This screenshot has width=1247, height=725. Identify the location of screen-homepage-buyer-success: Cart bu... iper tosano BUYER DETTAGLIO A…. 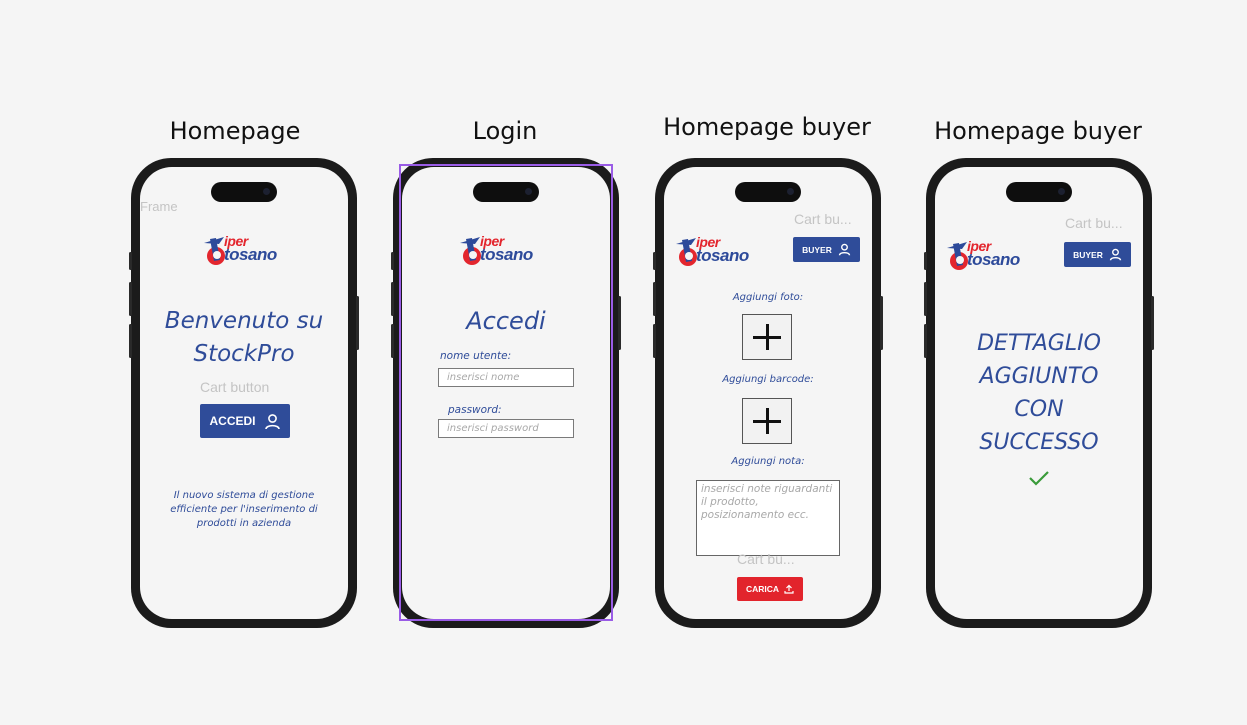
(1039, 393).